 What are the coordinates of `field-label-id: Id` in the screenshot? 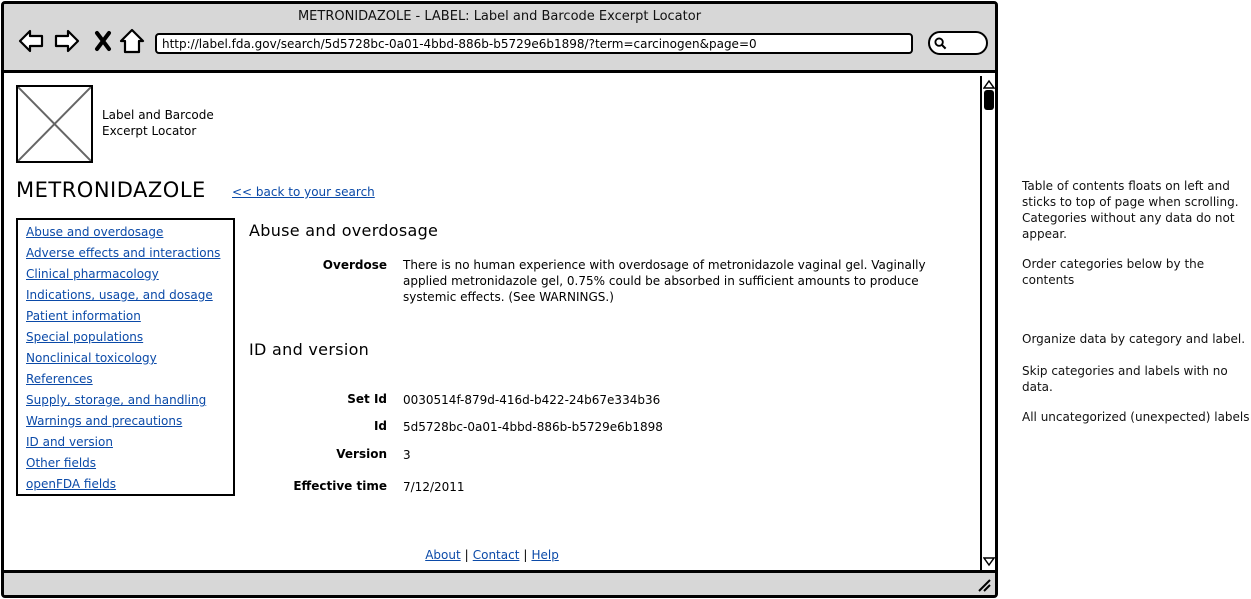 It's located at (380, 426).